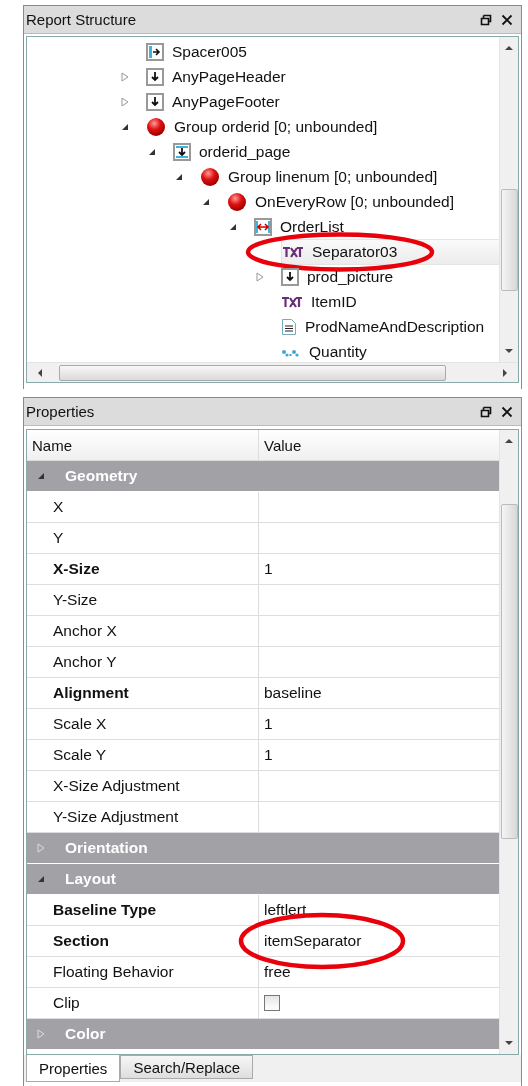  I want to click on panel-tab: Properties, so click(73, 1068).